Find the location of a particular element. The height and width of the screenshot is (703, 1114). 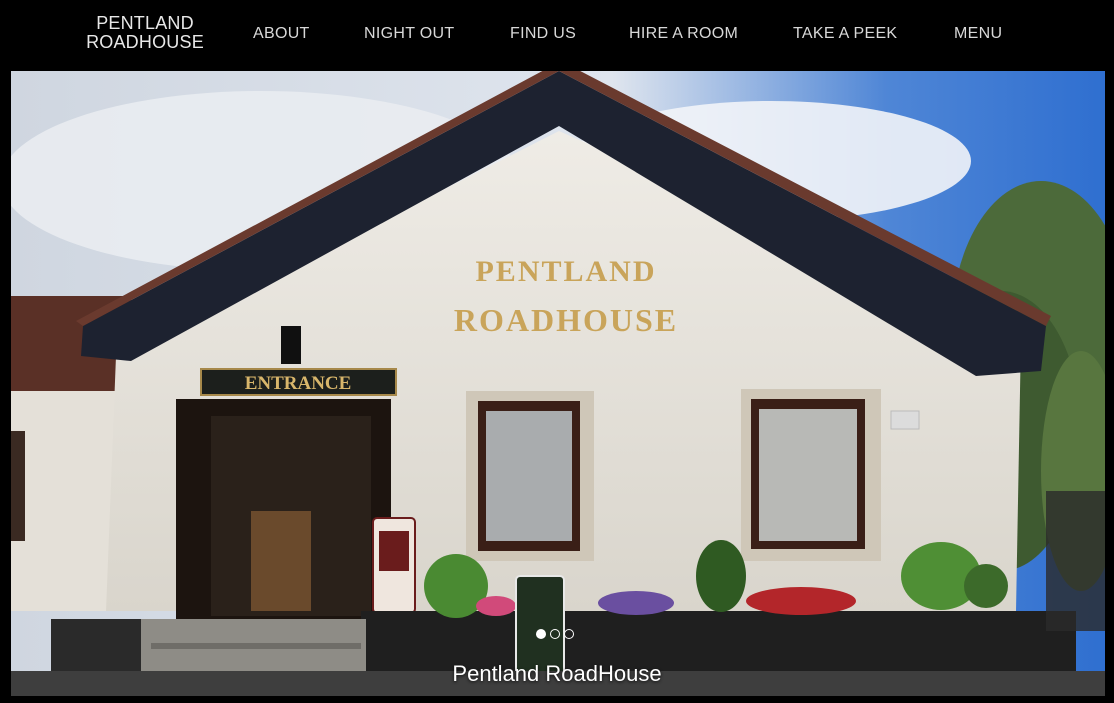

nav-item-night-out: NIGHT OUT is located at coordinates (409, 34).